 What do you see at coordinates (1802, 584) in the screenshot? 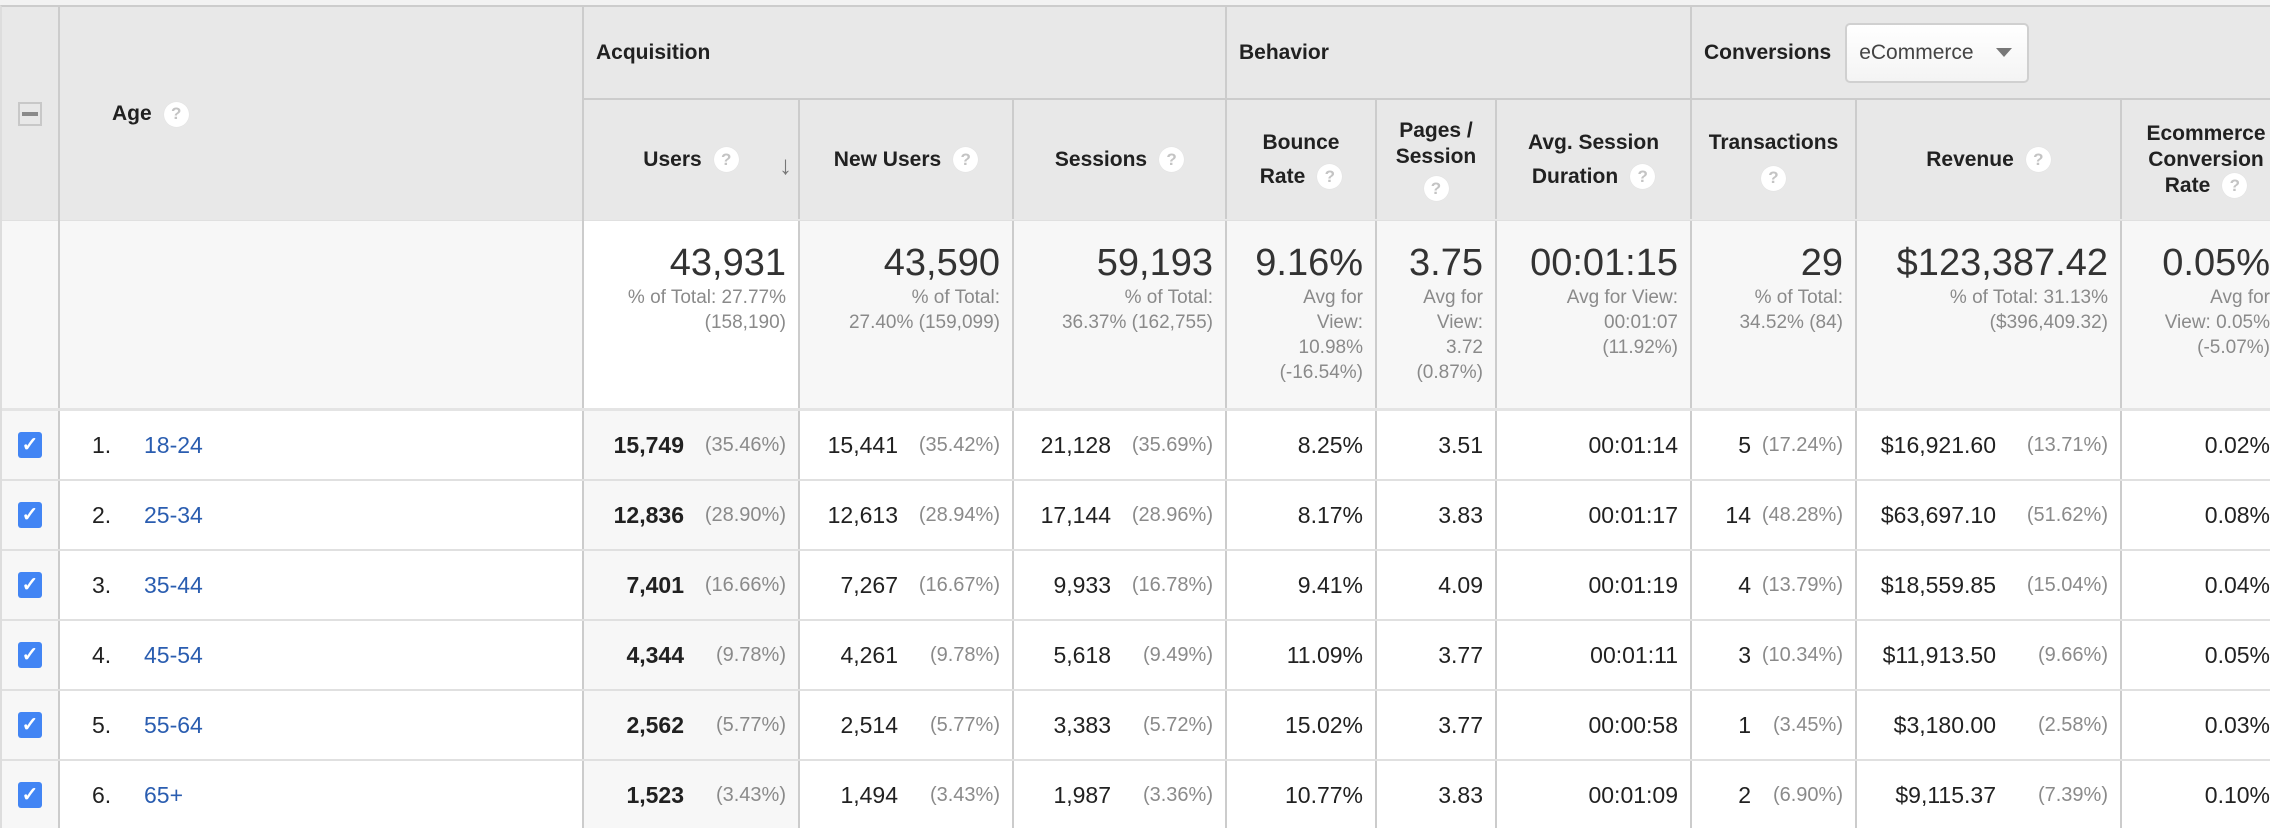
I see `cell-percent: (13.79%)` at bounding box center [1802, 584].